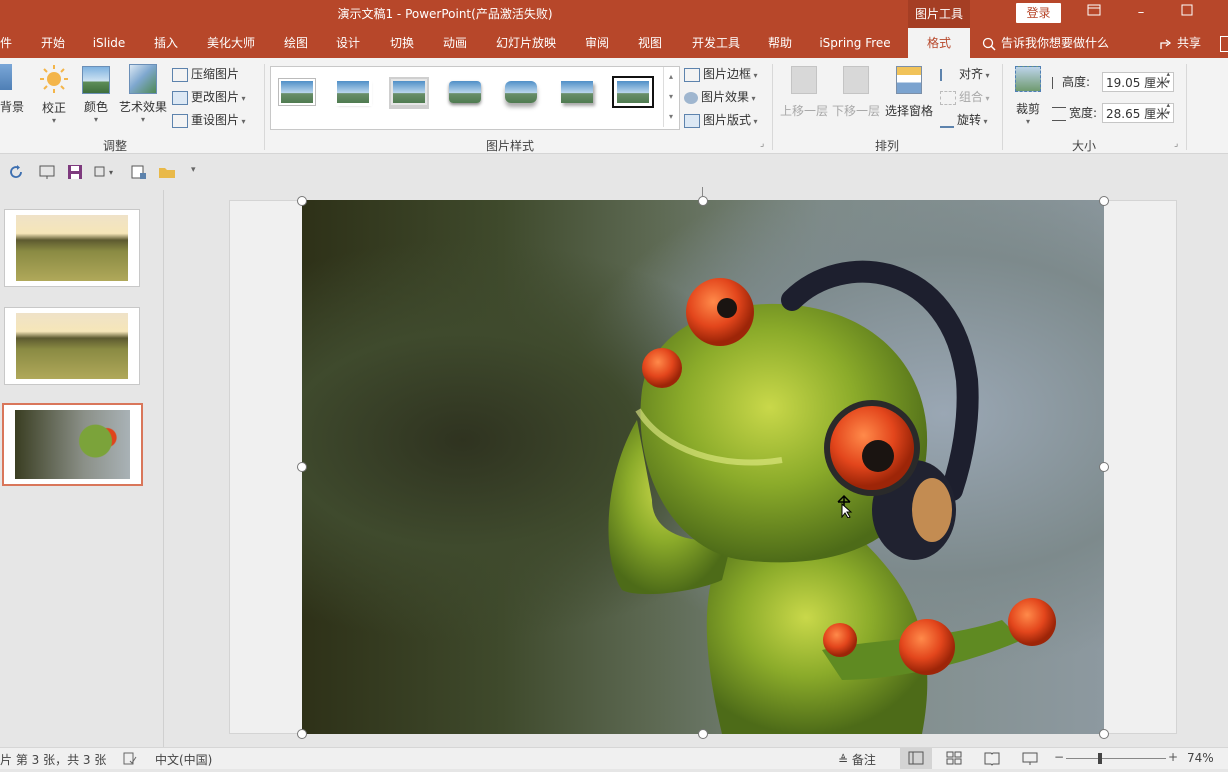 This screenshot has height=772, width=1228. What do you see at coordinates (1187, 13) in the screenshot?
I see `maximize-icon` at bounding box center [1187, 13].